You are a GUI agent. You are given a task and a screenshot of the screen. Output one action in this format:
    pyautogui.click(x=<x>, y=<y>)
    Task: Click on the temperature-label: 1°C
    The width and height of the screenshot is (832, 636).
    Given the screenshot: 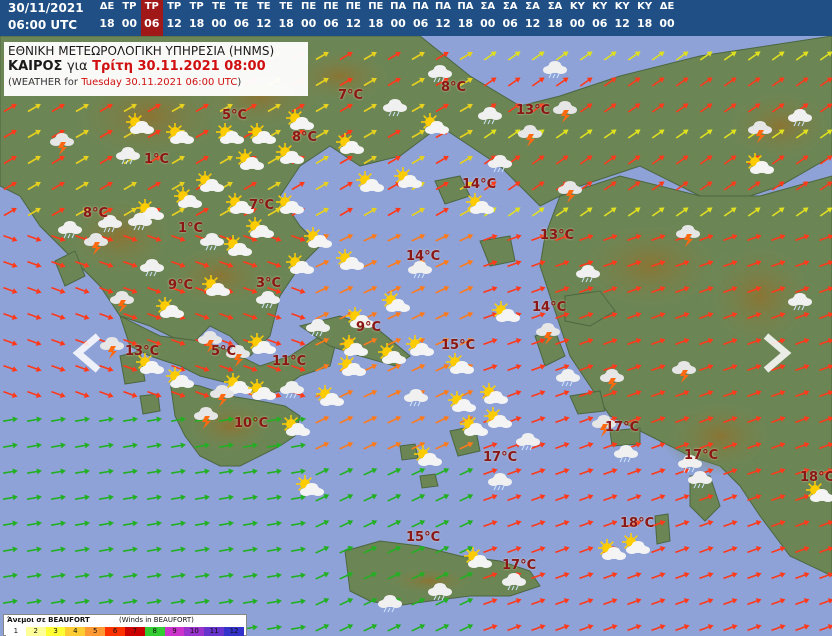 What is the action you would take?
    pyautogui.click(x=191, y=228)
    